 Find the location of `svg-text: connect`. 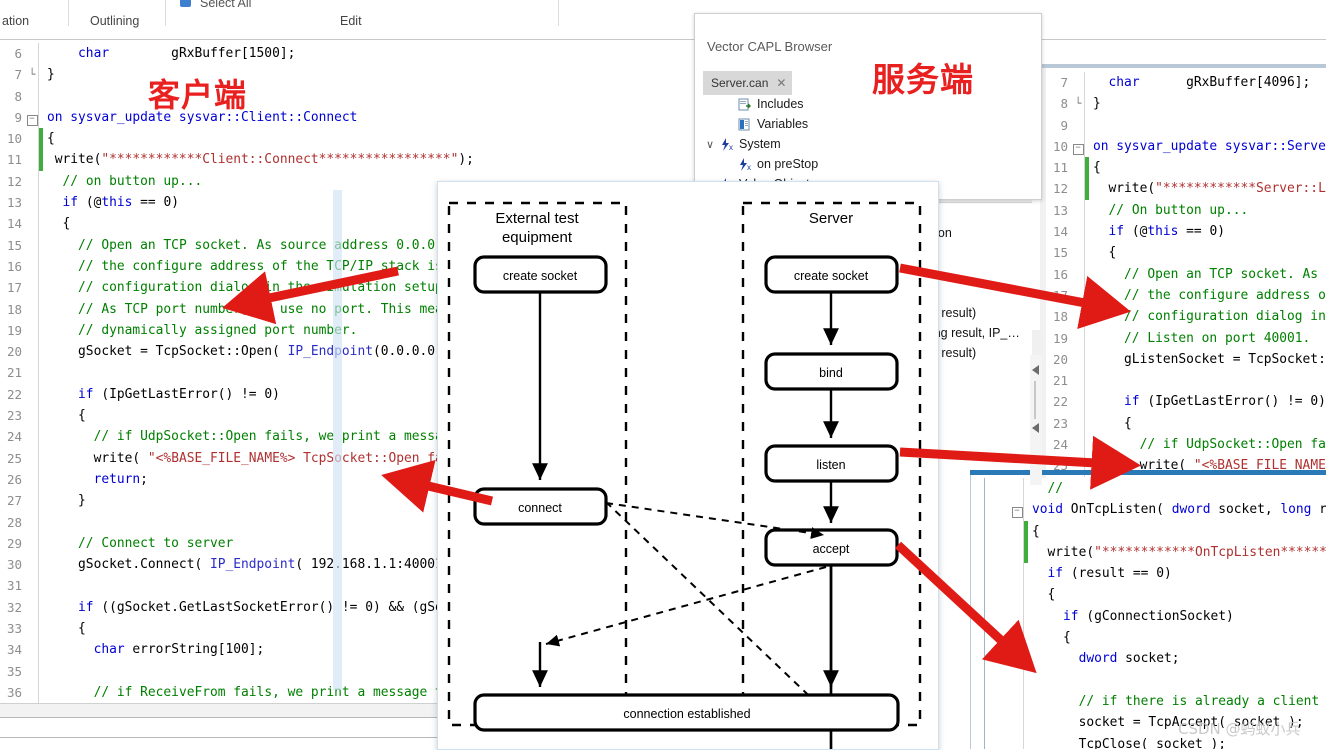

svg-text: connect is located at coordinates (540, 508).